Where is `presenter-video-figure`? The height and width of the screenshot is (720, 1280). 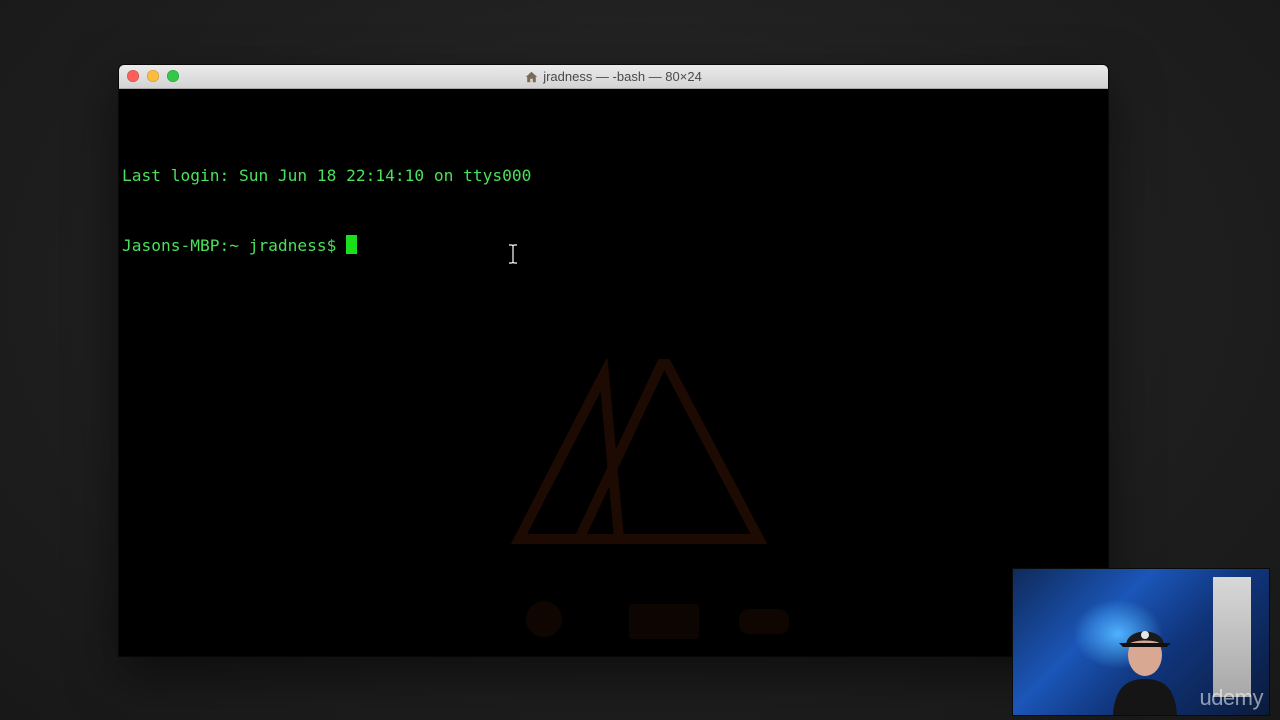 presenter-video-figure is located at coordinates (1145, 673).